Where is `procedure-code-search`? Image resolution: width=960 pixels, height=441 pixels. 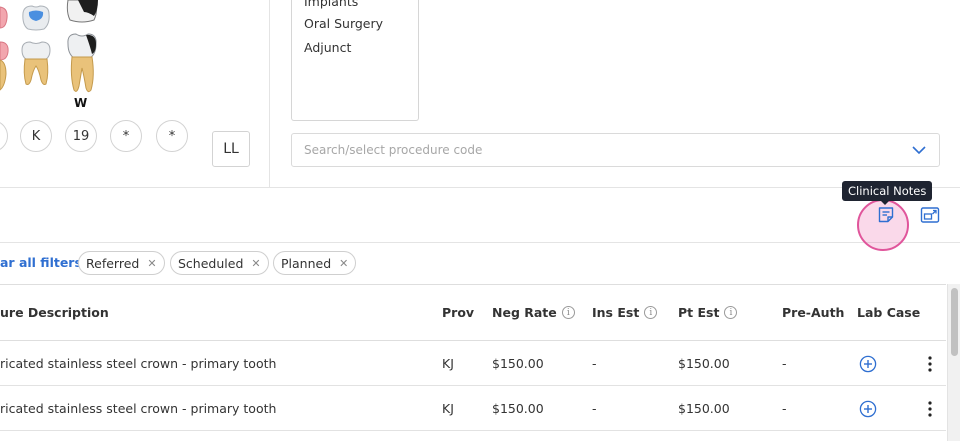
procedure-code-search is located at coordinates (615, 150).